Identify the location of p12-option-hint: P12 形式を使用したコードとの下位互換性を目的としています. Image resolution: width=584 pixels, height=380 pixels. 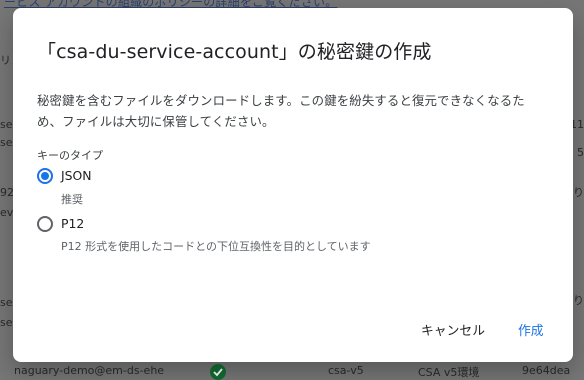
(216, 246).